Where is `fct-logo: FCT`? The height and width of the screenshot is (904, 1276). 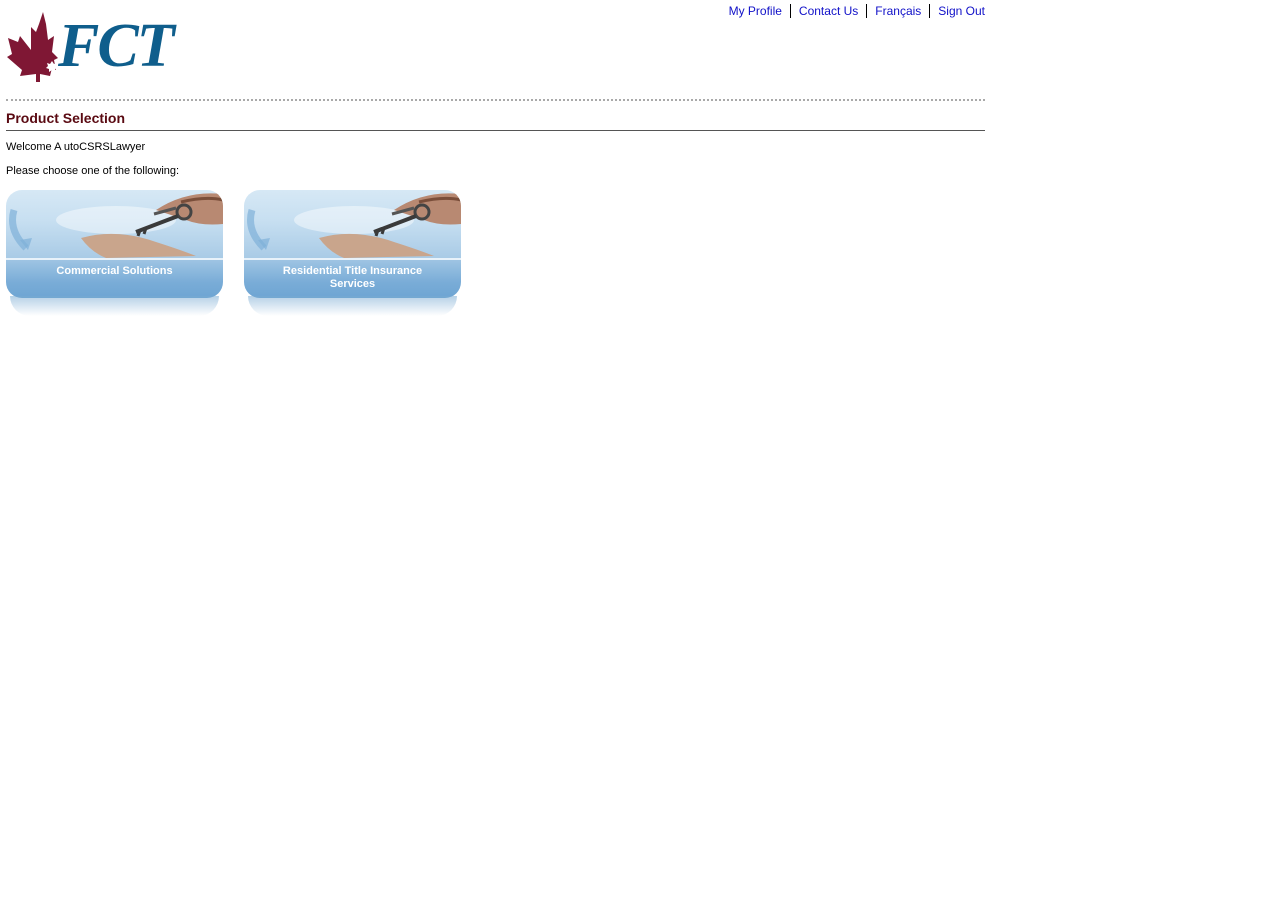
fct-logo: FCT is located at coordinates (91, 46).